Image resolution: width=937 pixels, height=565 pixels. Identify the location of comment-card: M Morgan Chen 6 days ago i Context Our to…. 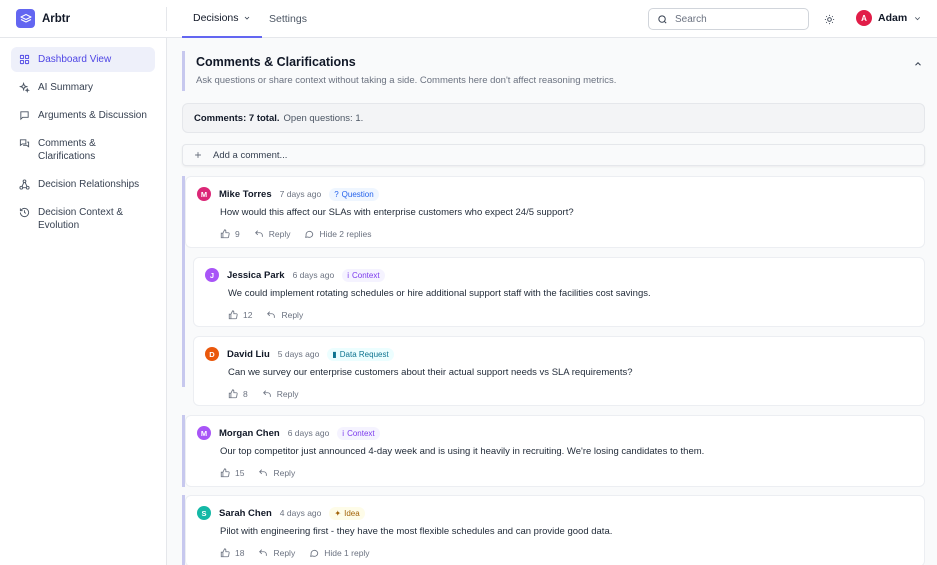
(555, 451).